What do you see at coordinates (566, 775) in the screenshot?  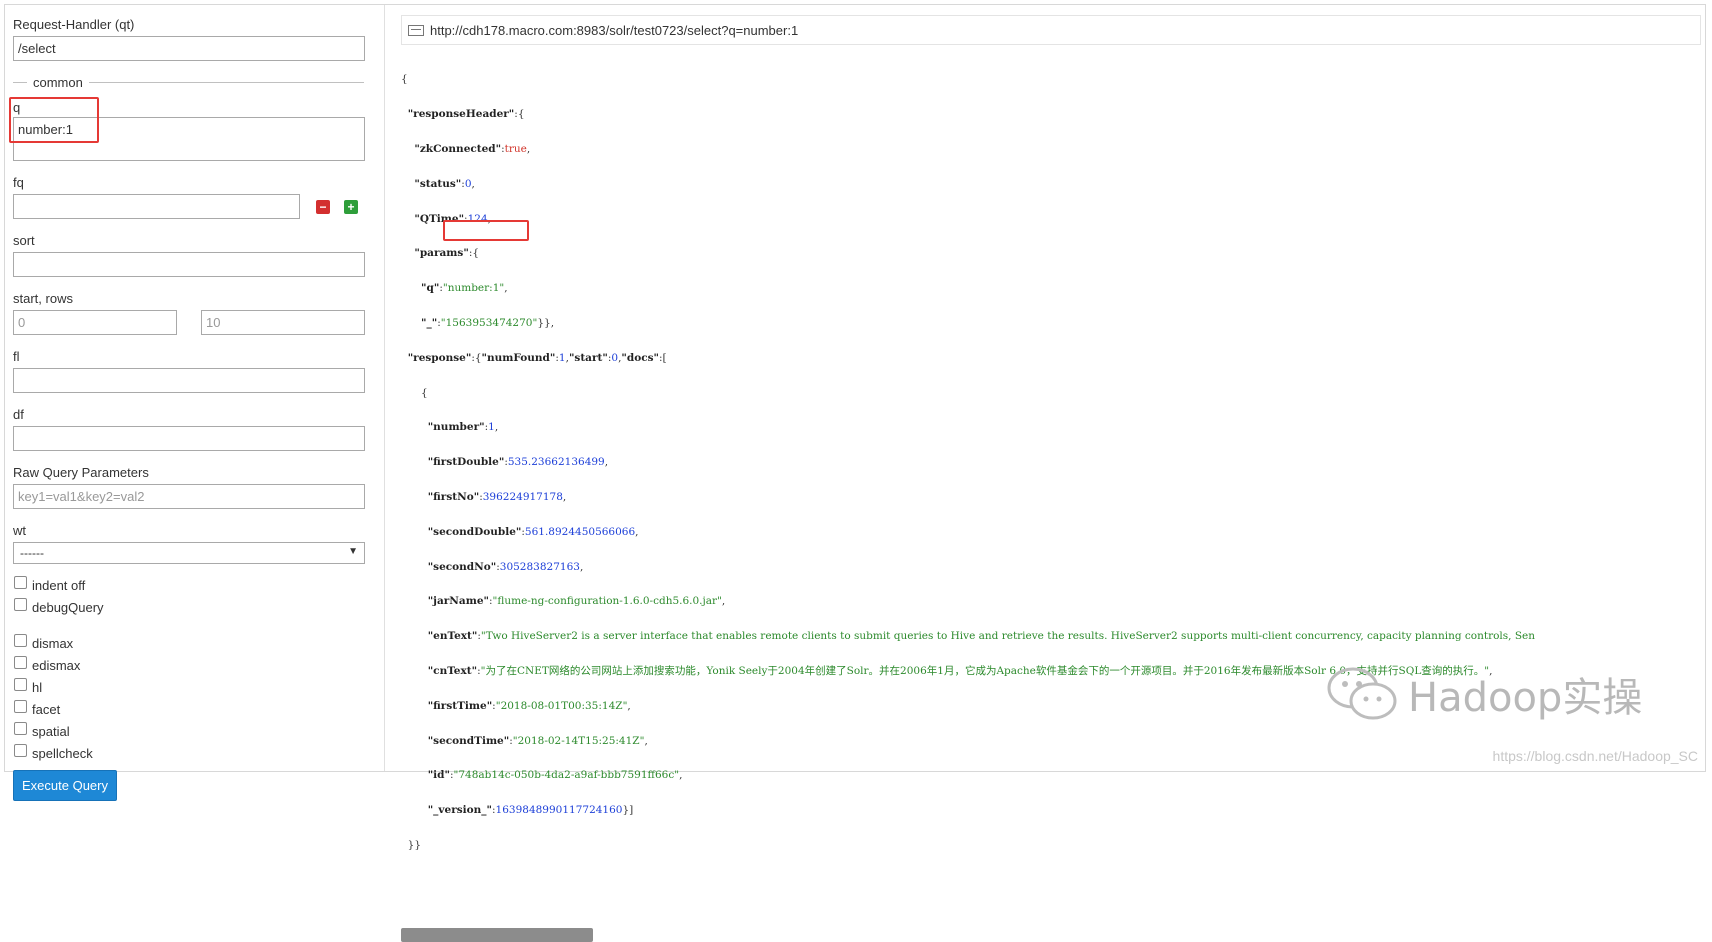 I see `id-value: 748ab14c-050b-4da2-a9af-bbb7591ff66c` at bounding box center [566, 775].